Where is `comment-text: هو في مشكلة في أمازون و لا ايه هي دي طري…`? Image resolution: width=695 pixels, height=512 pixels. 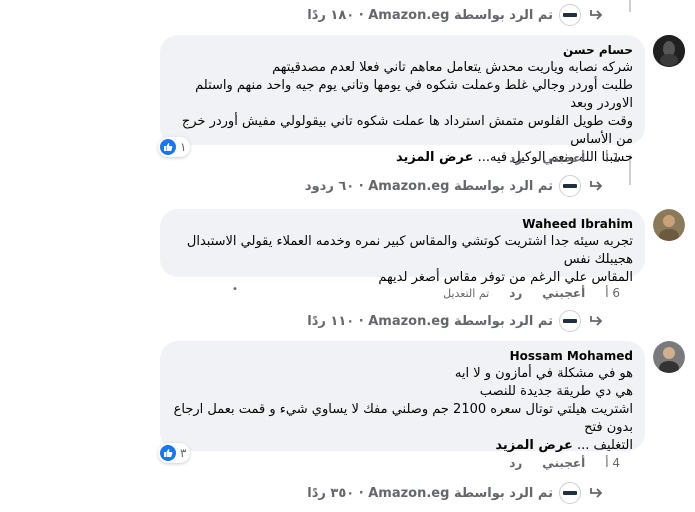
comment-text: هو في مشكلة في أمازون و لا ايه هي دي طري… is located at coordinates (403, 409).